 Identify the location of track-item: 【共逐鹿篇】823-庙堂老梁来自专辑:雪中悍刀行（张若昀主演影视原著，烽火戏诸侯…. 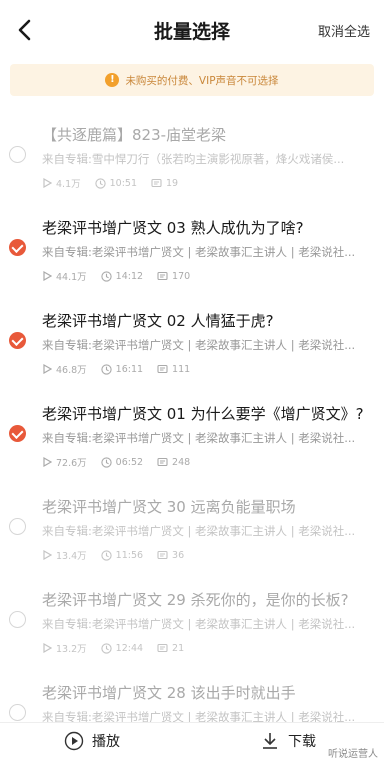
(192, 156).